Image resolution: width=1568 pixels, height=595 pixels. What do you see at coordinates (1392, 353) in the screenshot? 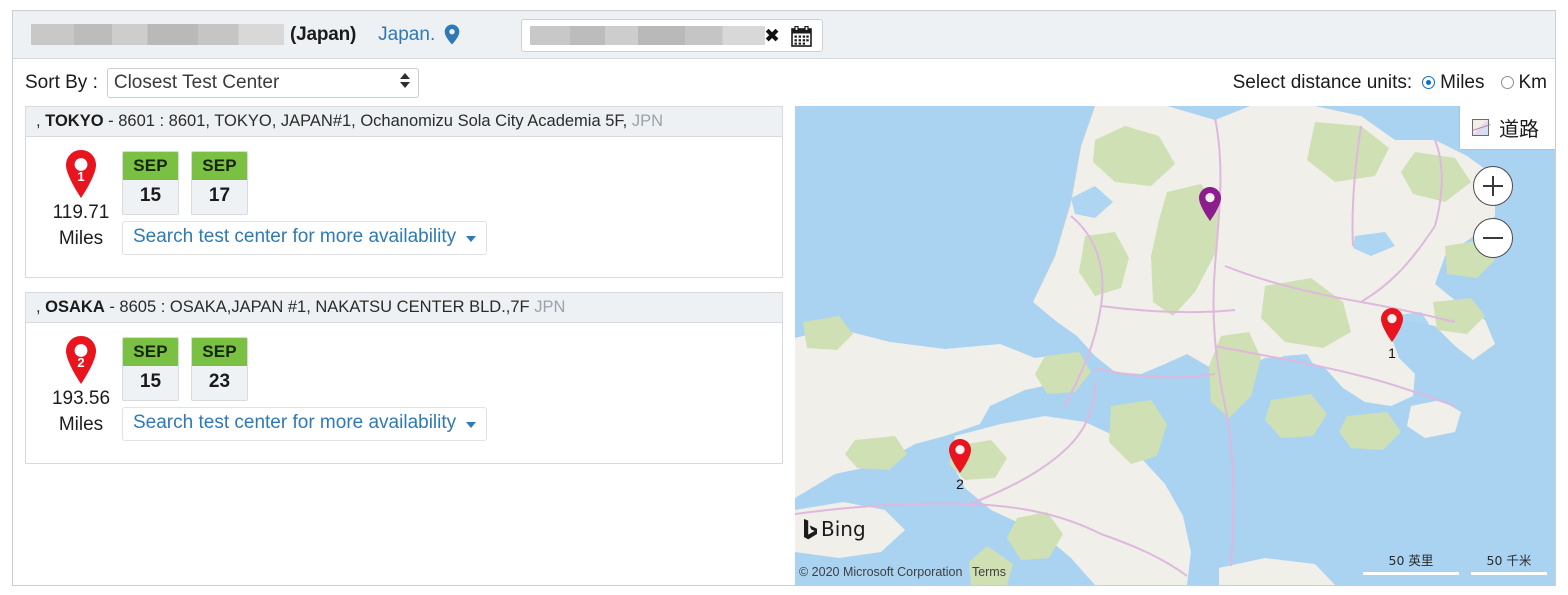
I see `map-pin-1-label: 1` at bounding box center [1392, 353].